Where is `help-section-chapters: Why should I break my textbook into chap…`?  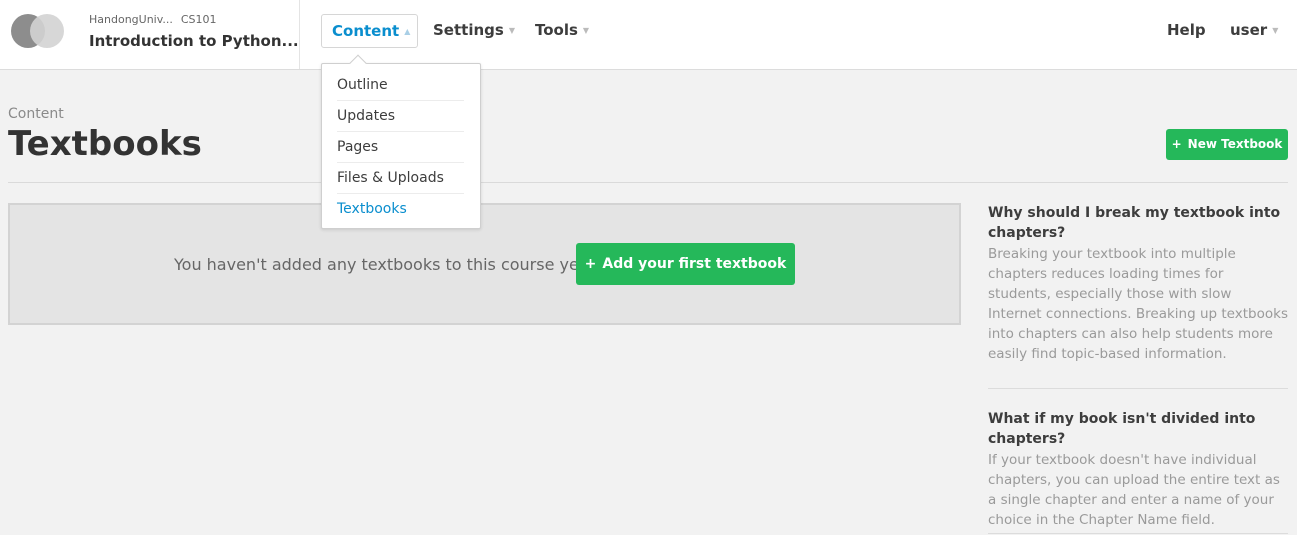
help-section-chapters: Why should I break my textbook into chap… is located at coordinates (1138, 283).